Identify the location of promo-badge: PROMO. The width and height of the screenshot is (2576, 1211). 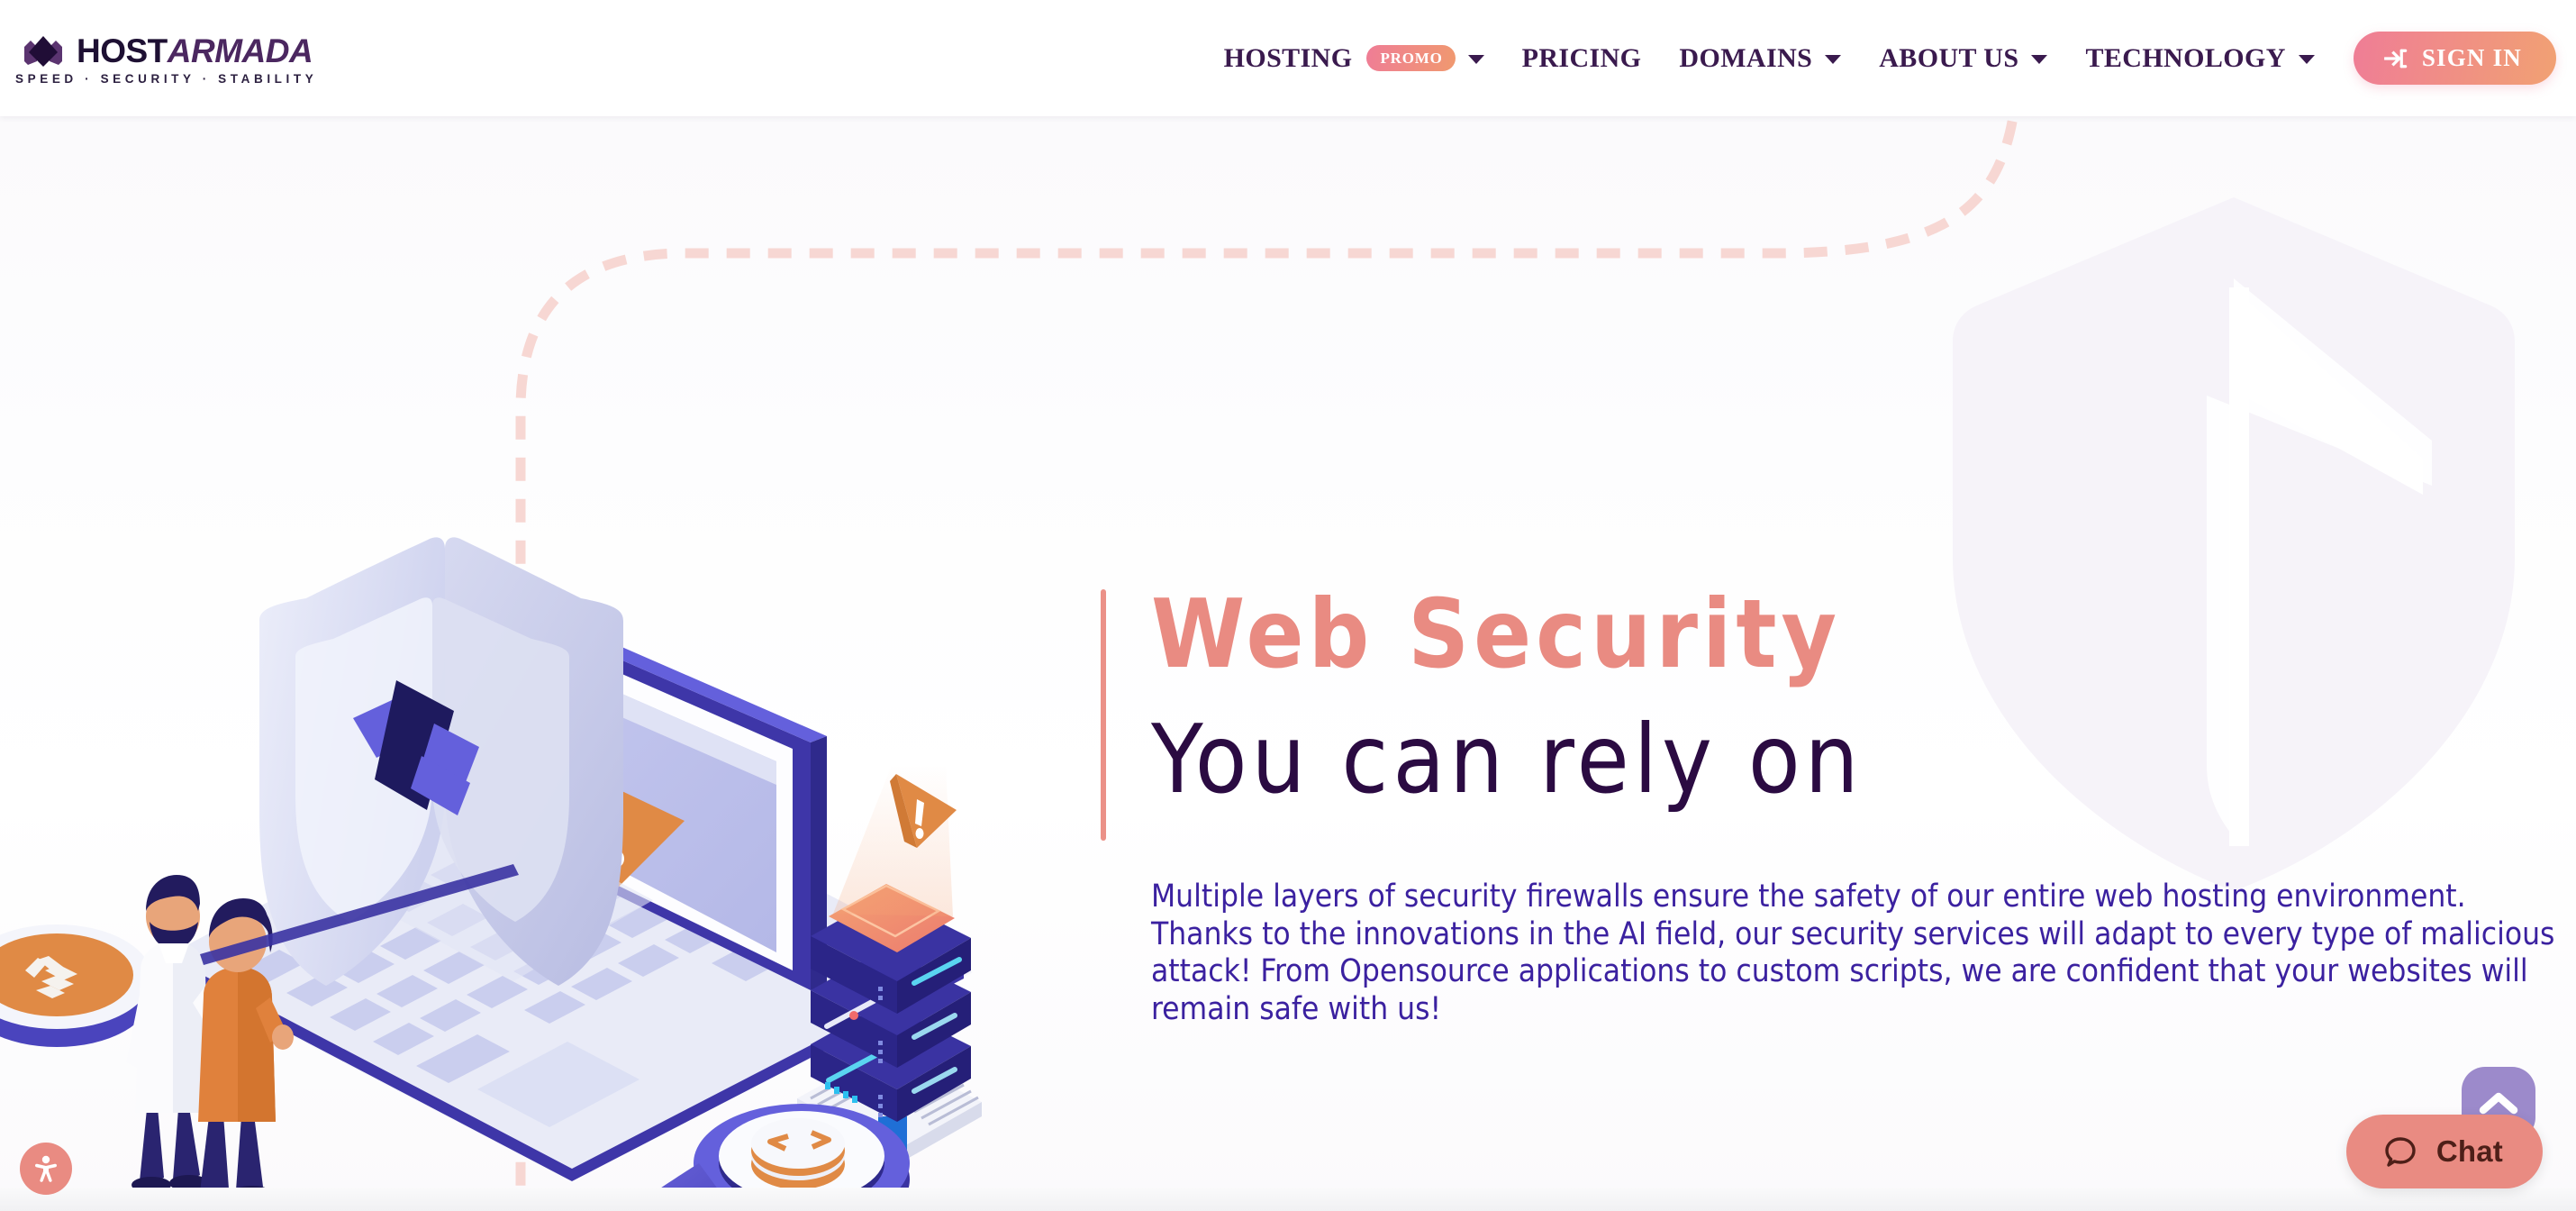
(1411, 58).